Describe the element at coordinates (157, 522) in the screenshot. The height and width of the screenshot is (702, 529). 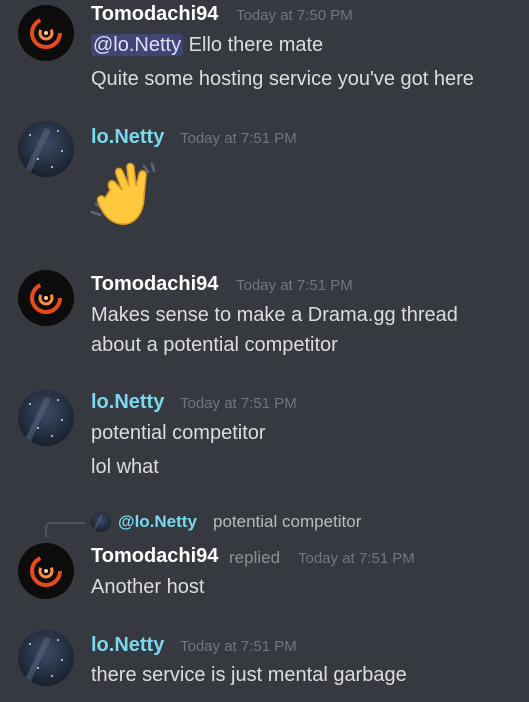
I see `reply-mention: @lo.Netty` at that location.